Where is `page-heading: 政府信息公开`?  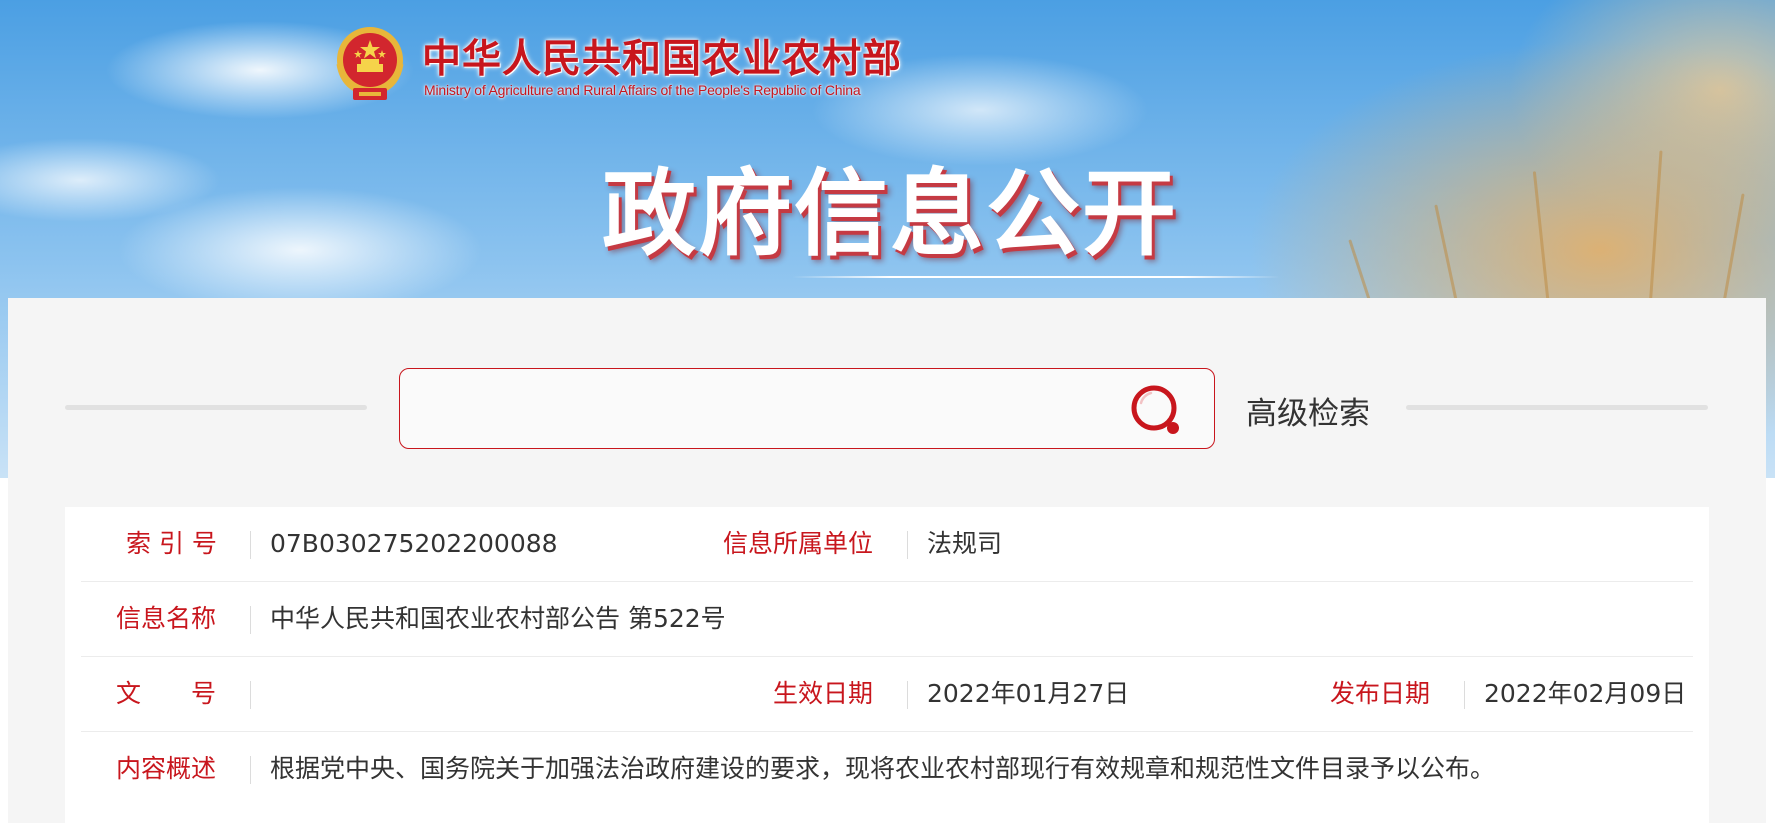 page-heading: 政府信息公开 is located at coordinates (889, 214).